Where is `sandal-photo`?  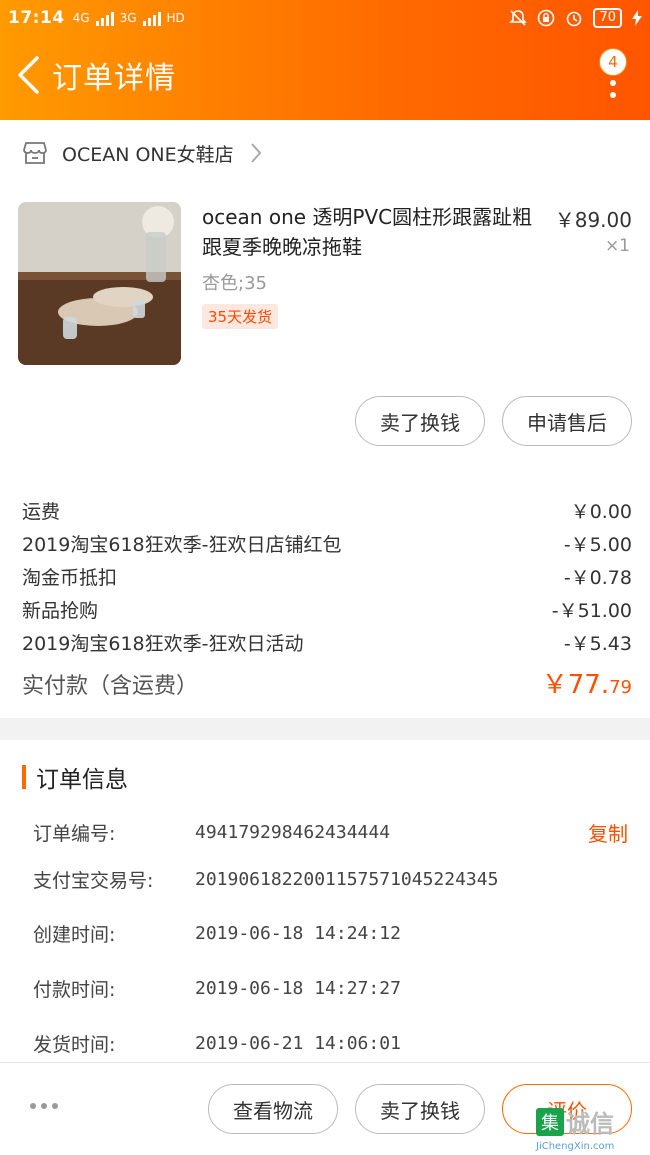
sandal-photo is located at coordinates (99, 283).